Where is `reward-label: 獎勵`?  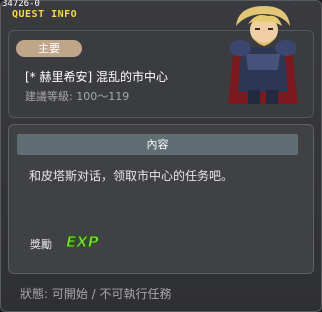 reward-label: 獎勵 is located at coordinates (41, 244).